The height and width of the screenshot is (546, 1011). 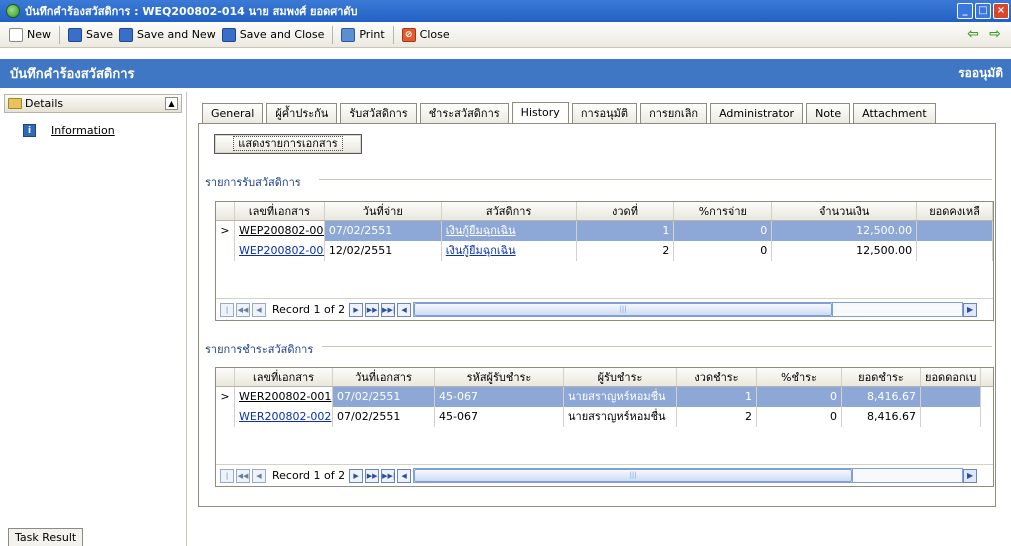 I want to click on collapse-chevron-icon: ▲, so click(x=171, y=103).